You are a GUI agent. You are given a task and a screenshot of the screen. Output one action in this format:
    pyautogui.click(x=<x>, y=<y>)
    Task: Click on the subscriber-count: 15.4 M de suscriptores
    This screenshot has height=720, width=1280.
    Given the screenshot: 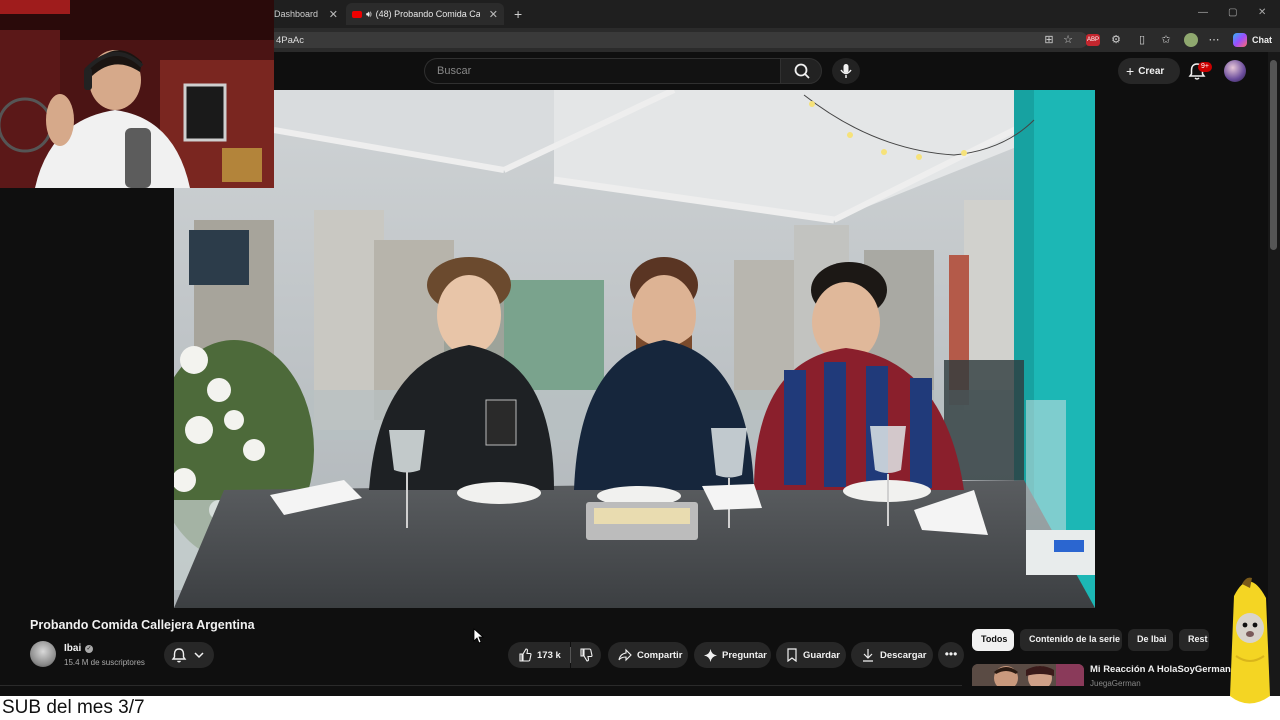 What is the action you would take?
    pyautogui.click(x=104, y=662)
    